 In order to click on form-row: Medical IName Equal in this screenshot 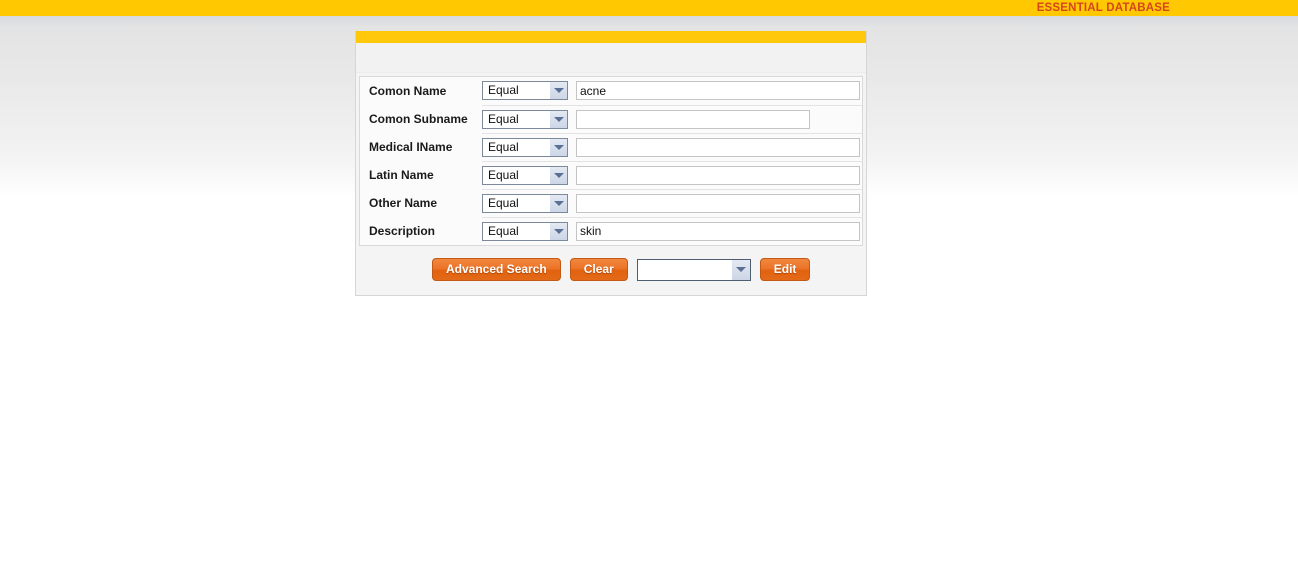, I will do `click(611, 146)`.